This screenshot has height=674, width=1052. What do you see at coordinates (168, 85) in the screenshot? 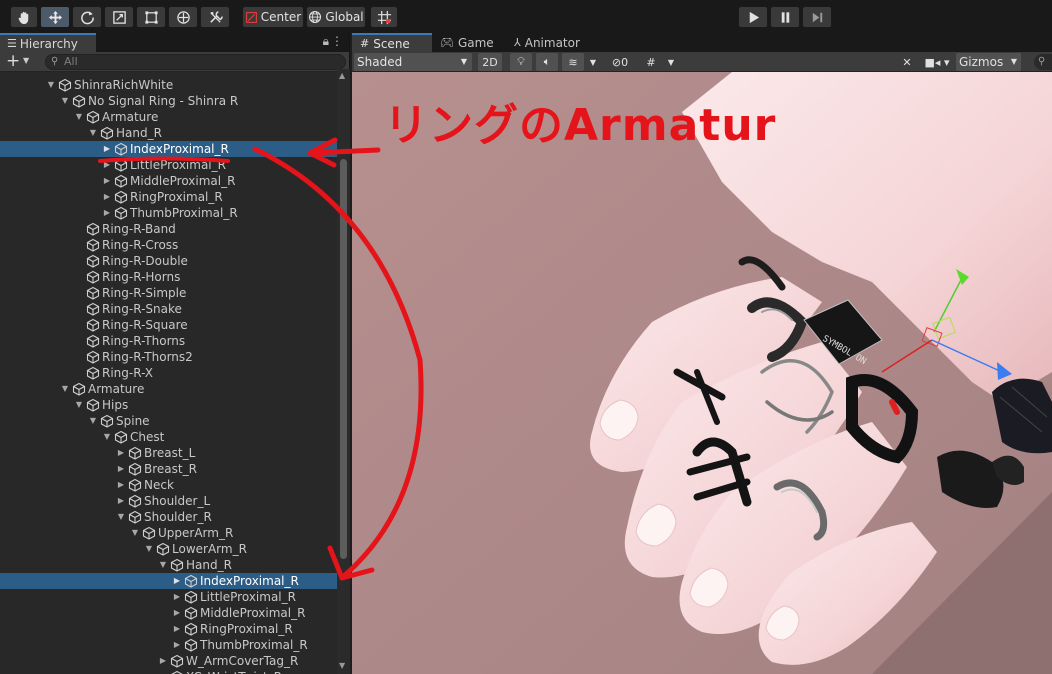
I see `hierarchy-item: ▼ ShinraRichWhite` at bounding box center [168, 85].